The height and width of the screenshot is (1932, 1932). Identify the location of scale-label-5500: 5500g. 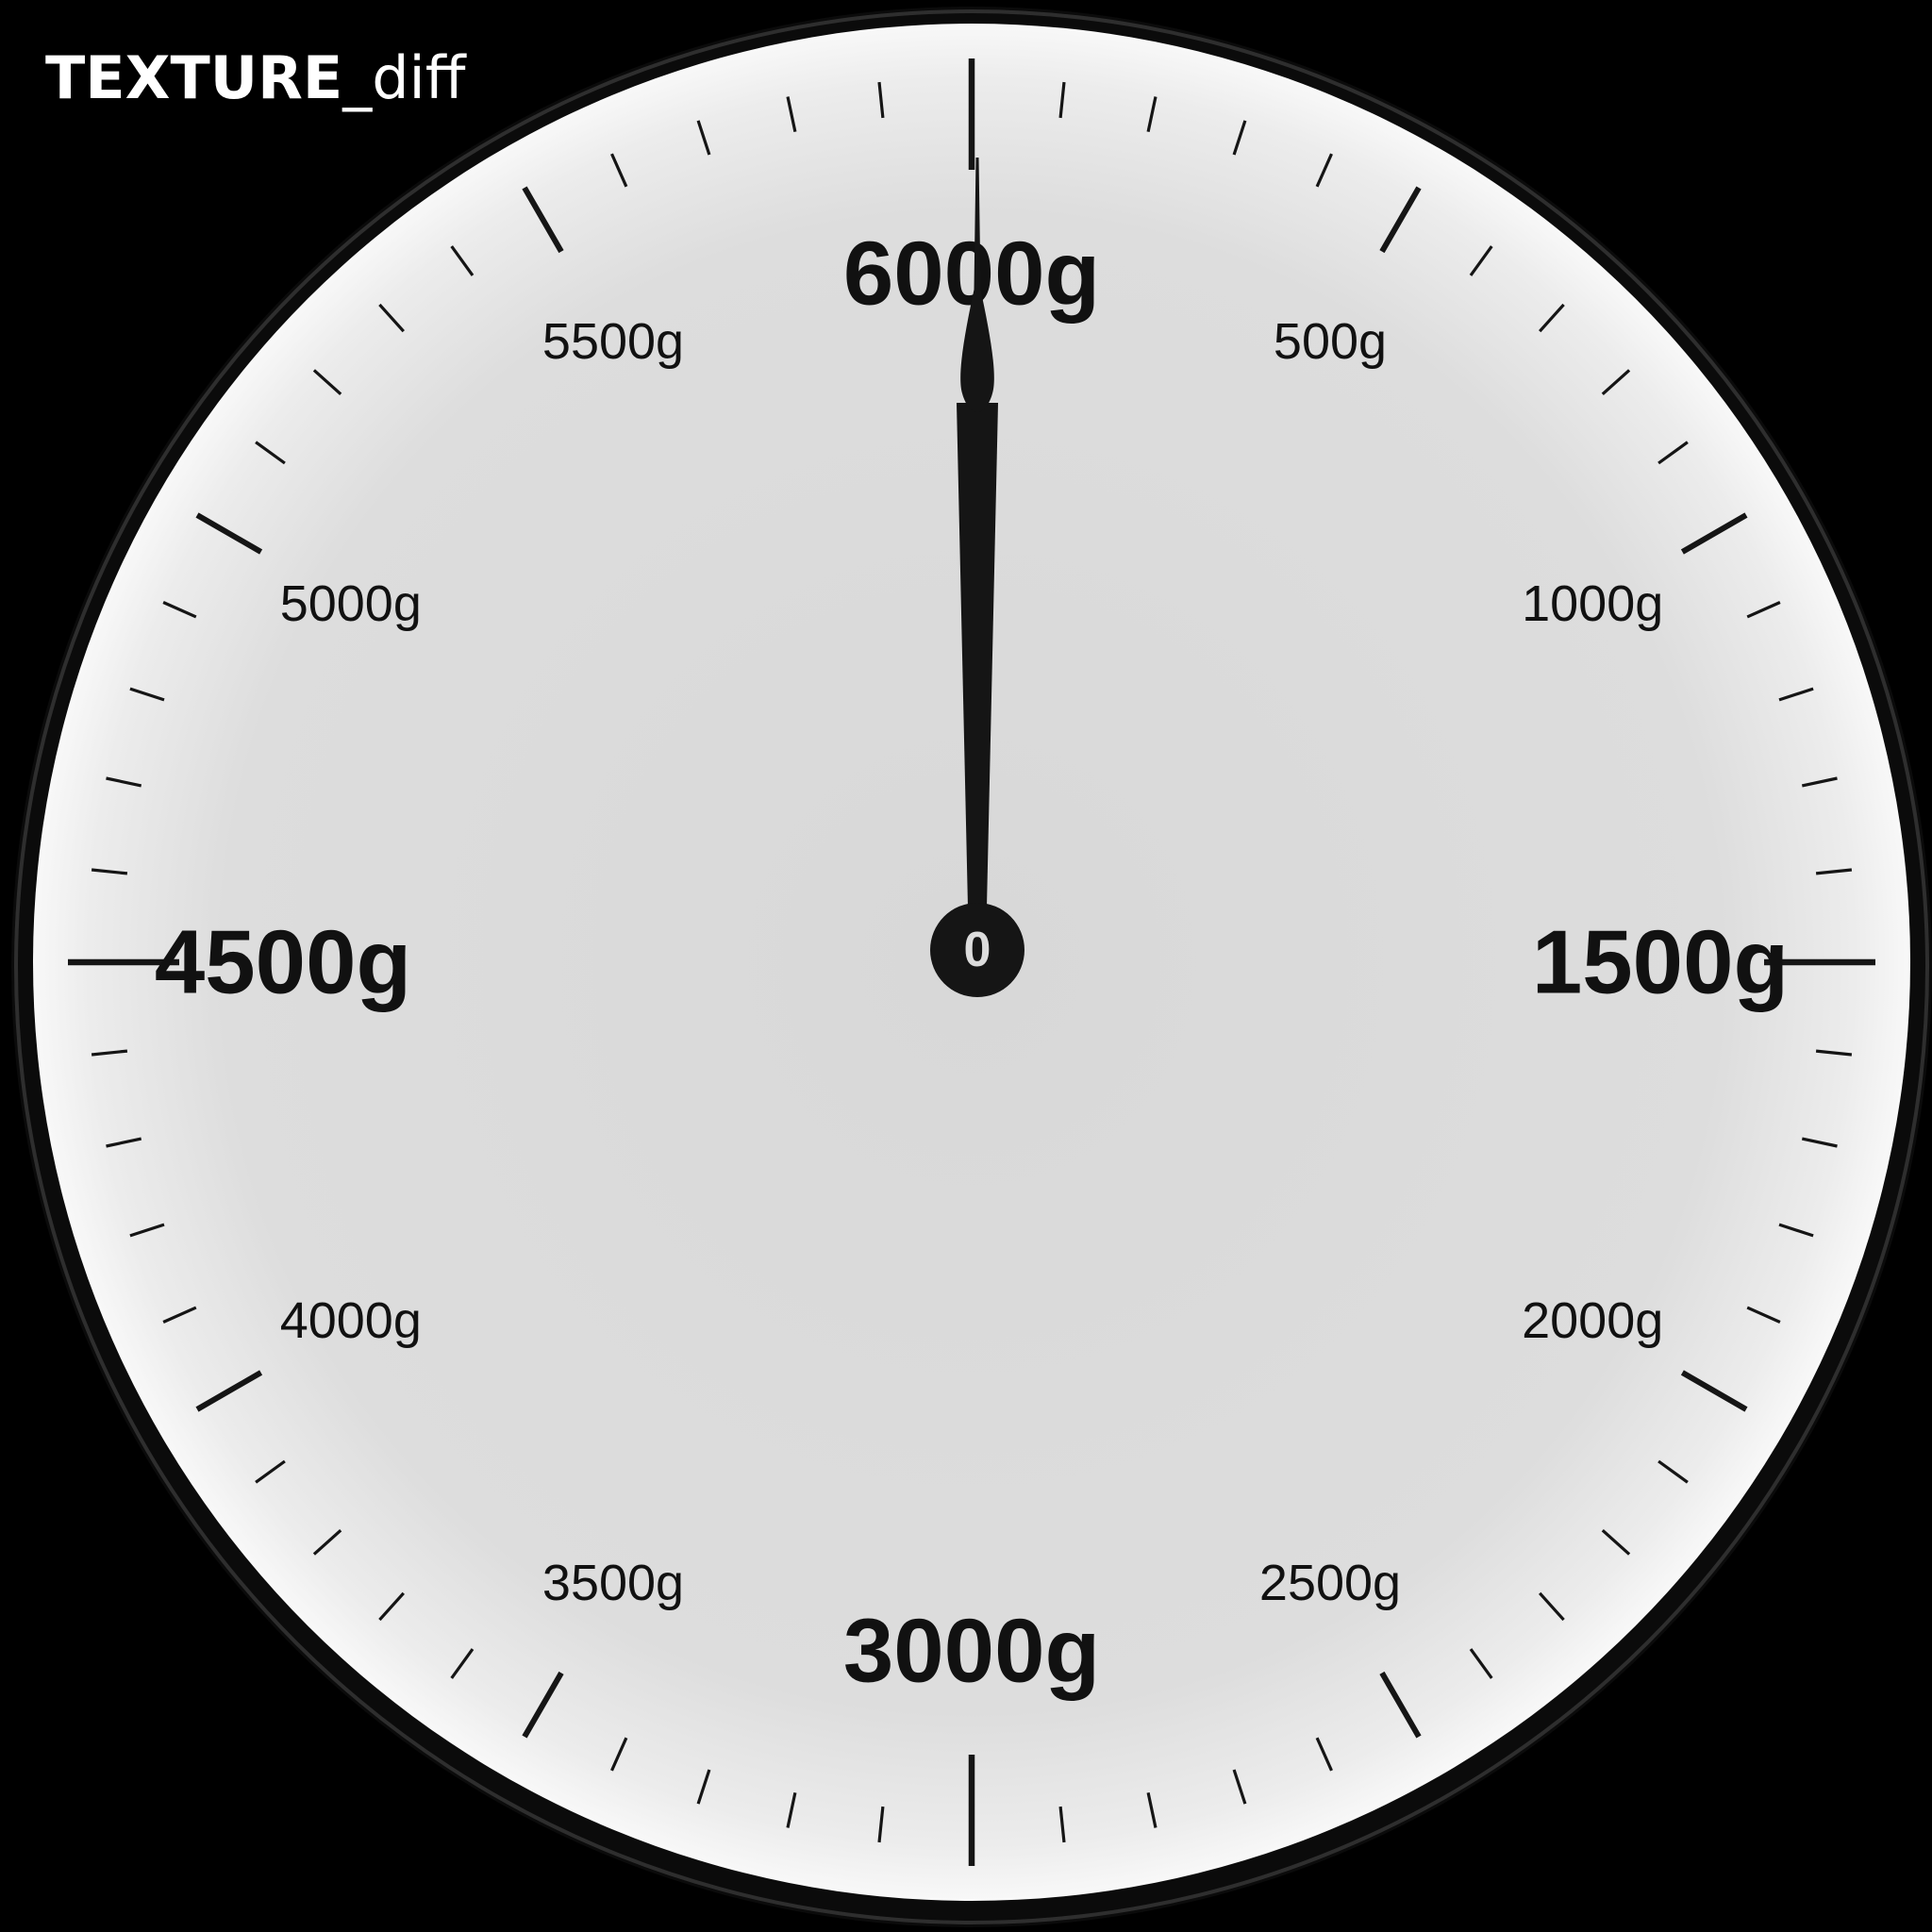
(613, 342).